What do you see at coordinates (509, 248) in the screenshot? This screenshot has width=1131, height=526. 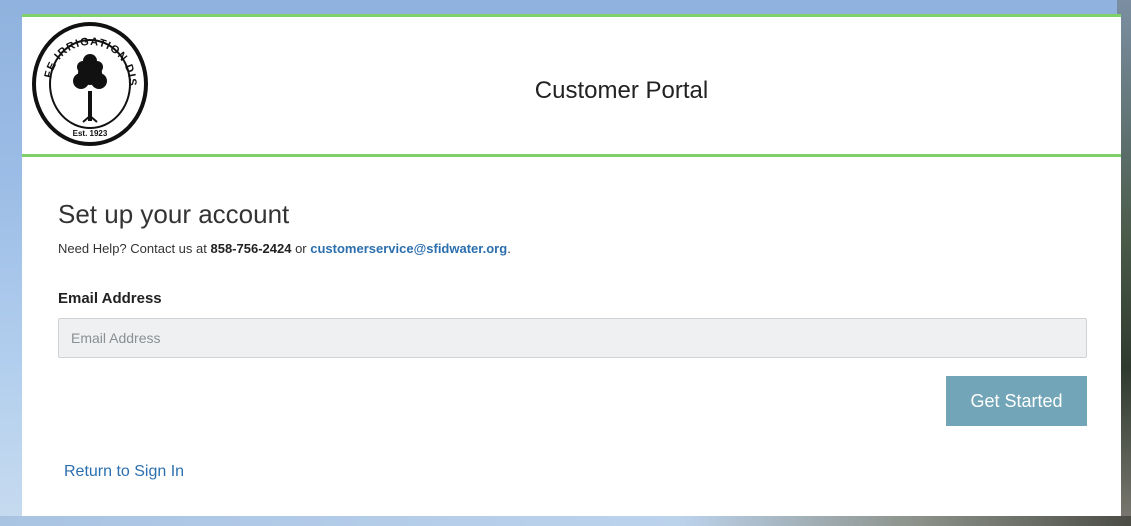 I see `help-suffix: .` at bounding box center [509, 248].